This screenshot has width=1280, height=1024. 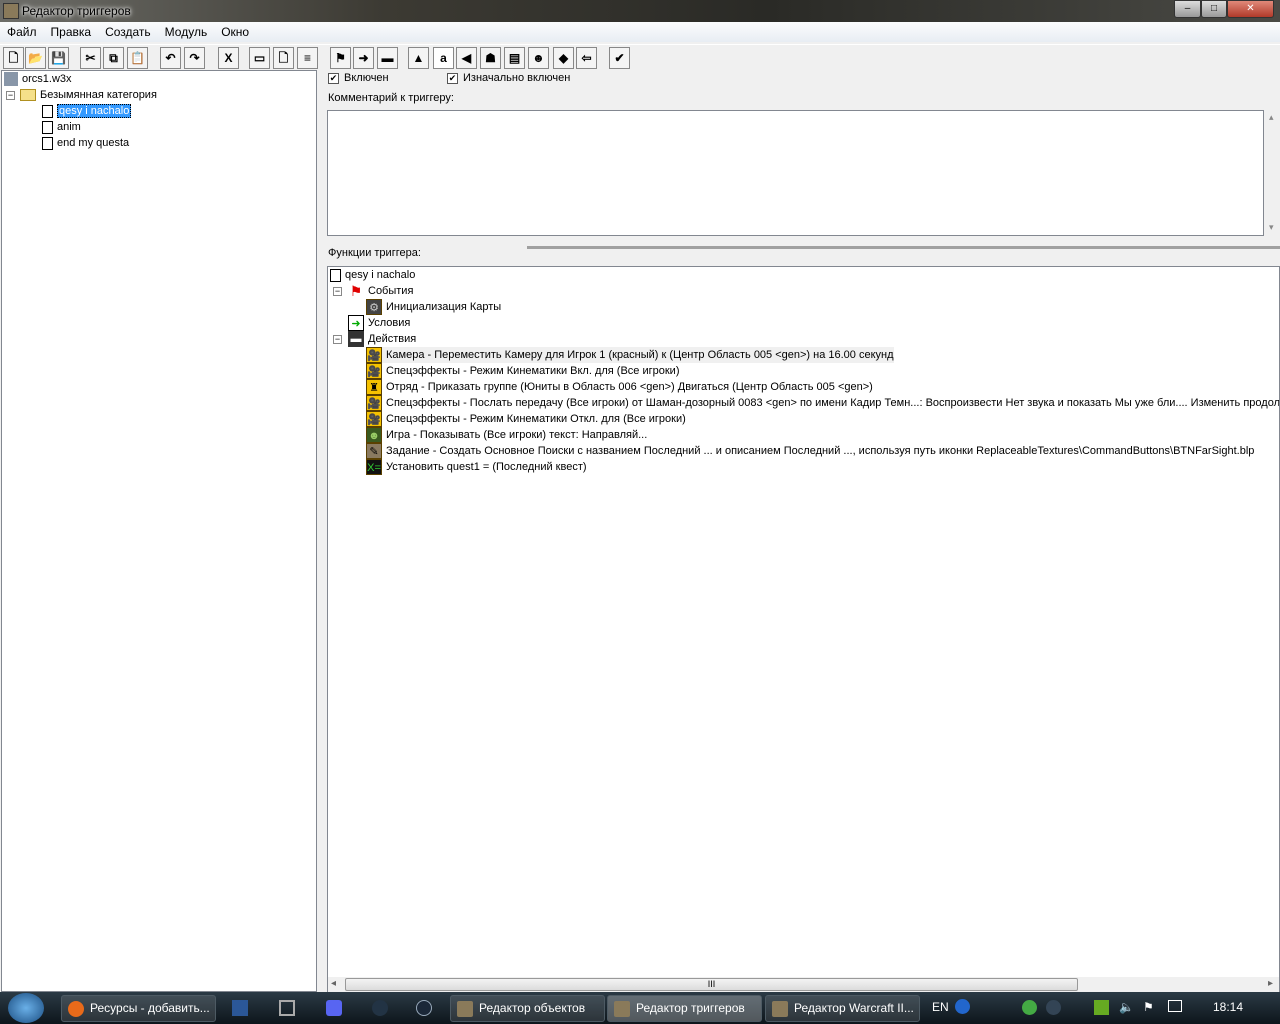 I want to click on discord-icon, so click(x=334, y=1008).